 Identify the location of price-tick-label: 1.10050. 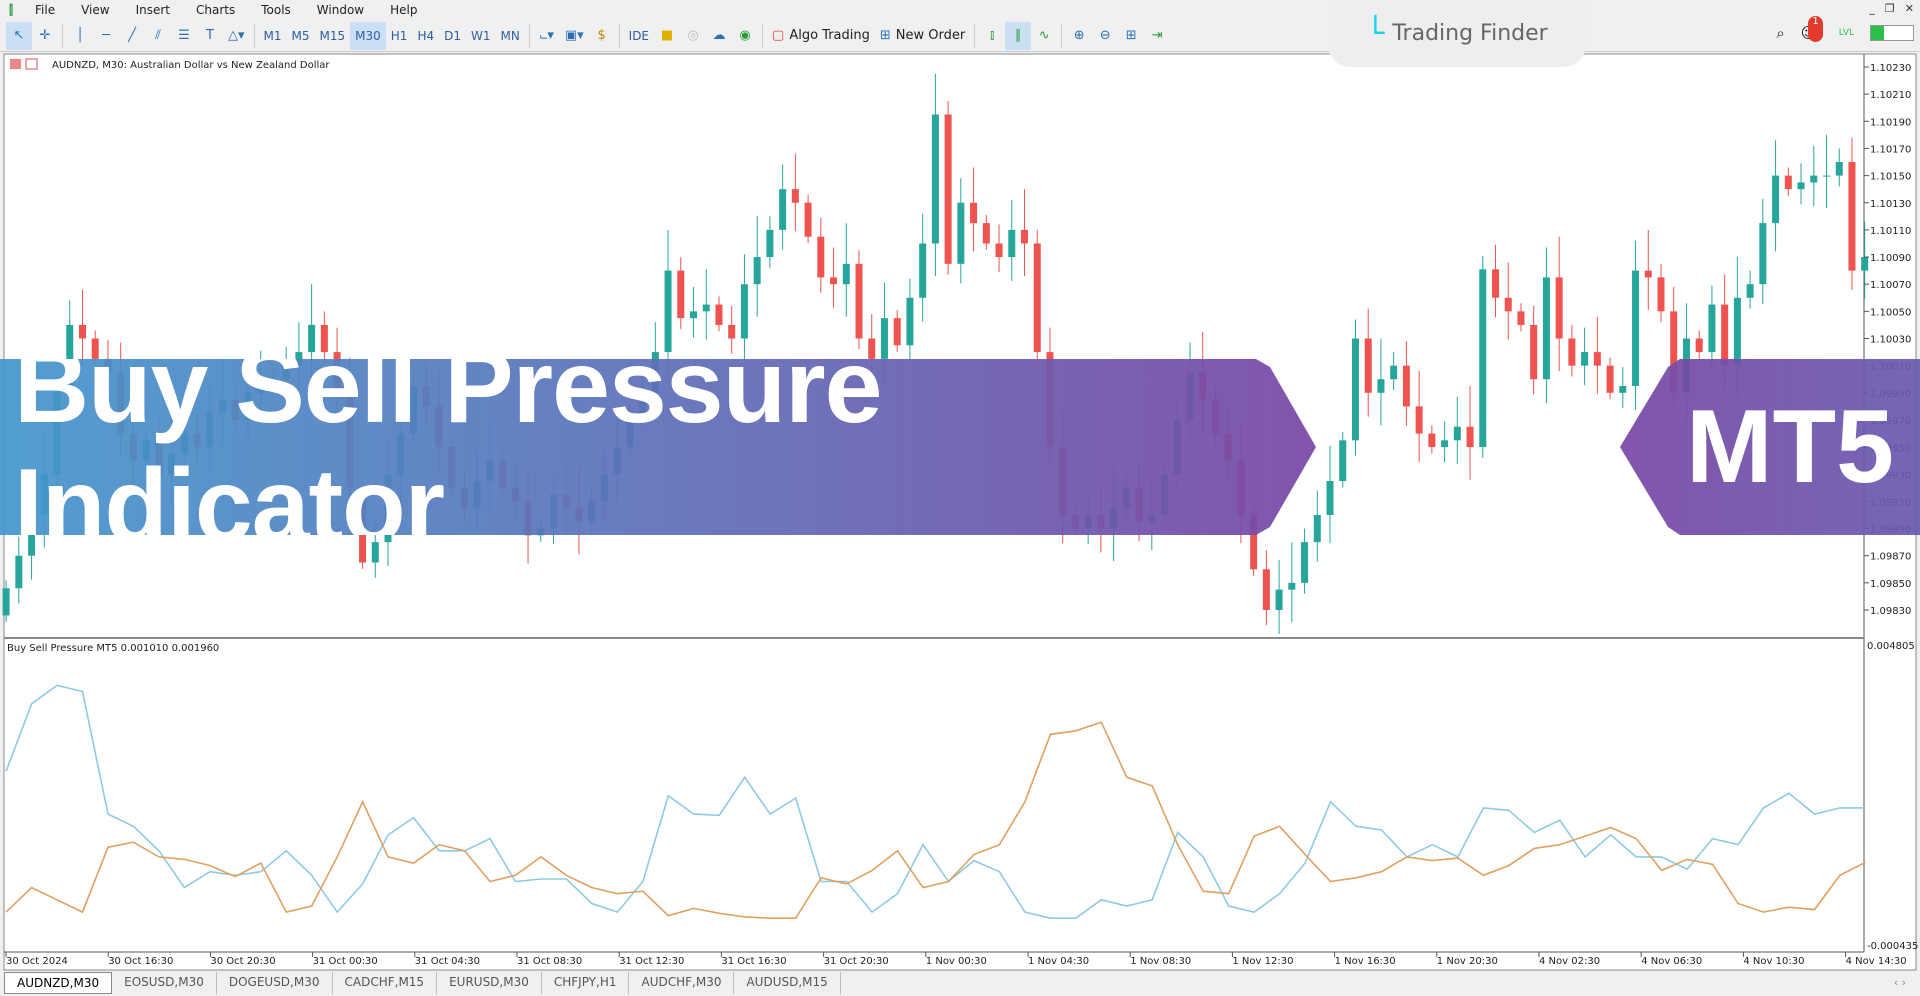
(1890, 312).